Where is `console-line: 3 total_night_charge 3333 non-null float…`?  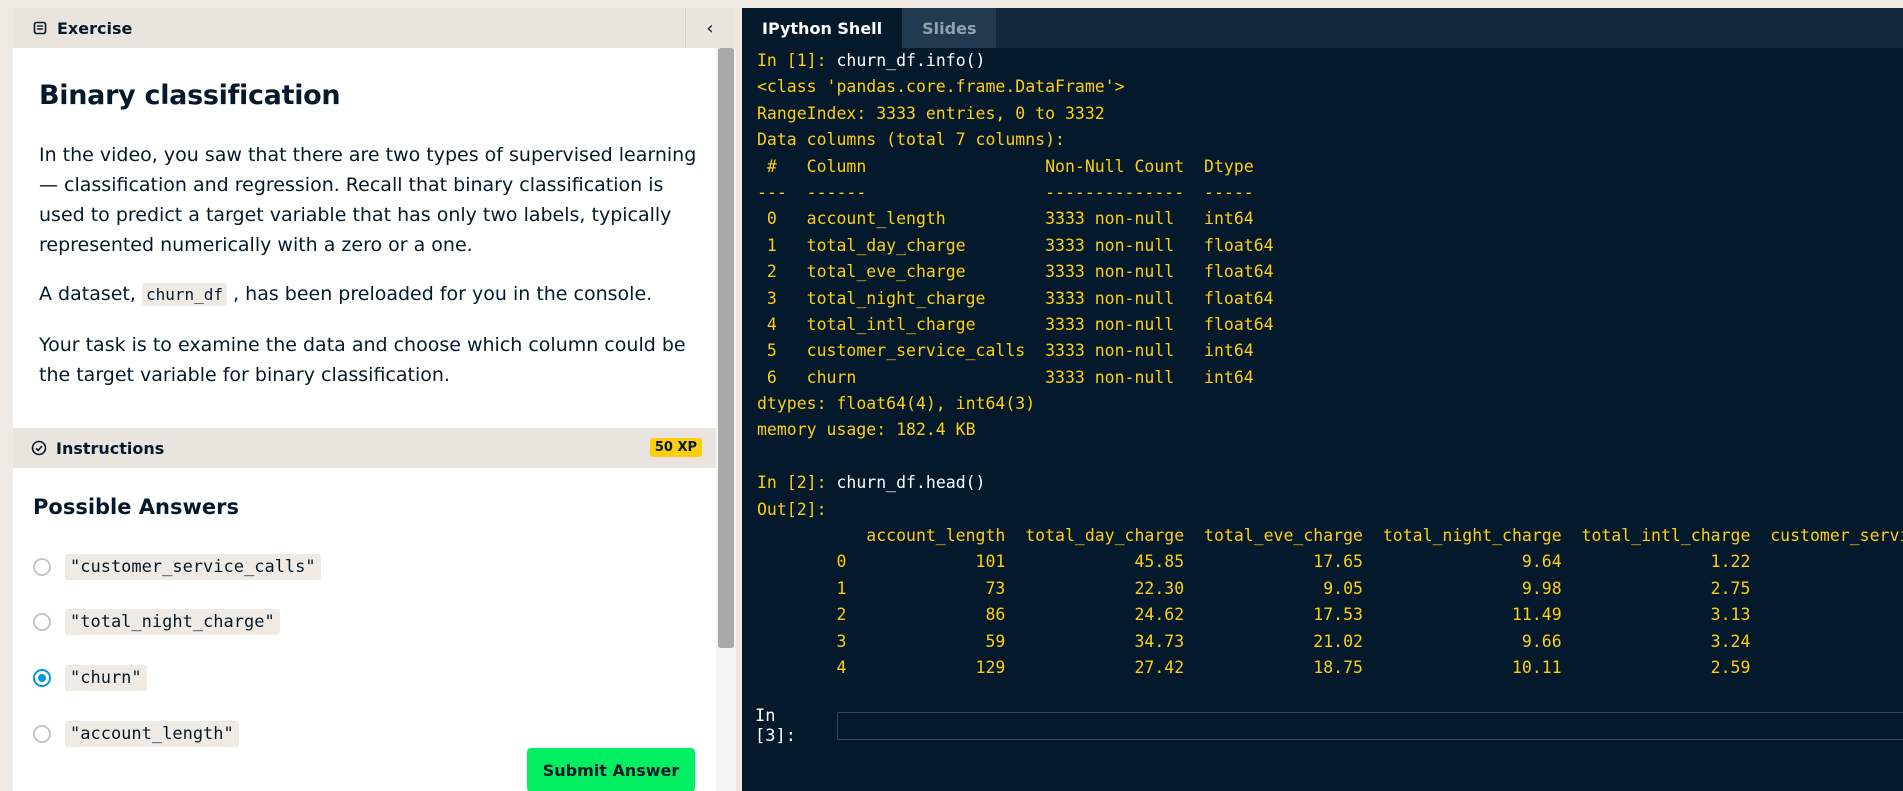 console-line: 3 total_night_charge 3333 non-null float… is located at coordinates (1330, 299).